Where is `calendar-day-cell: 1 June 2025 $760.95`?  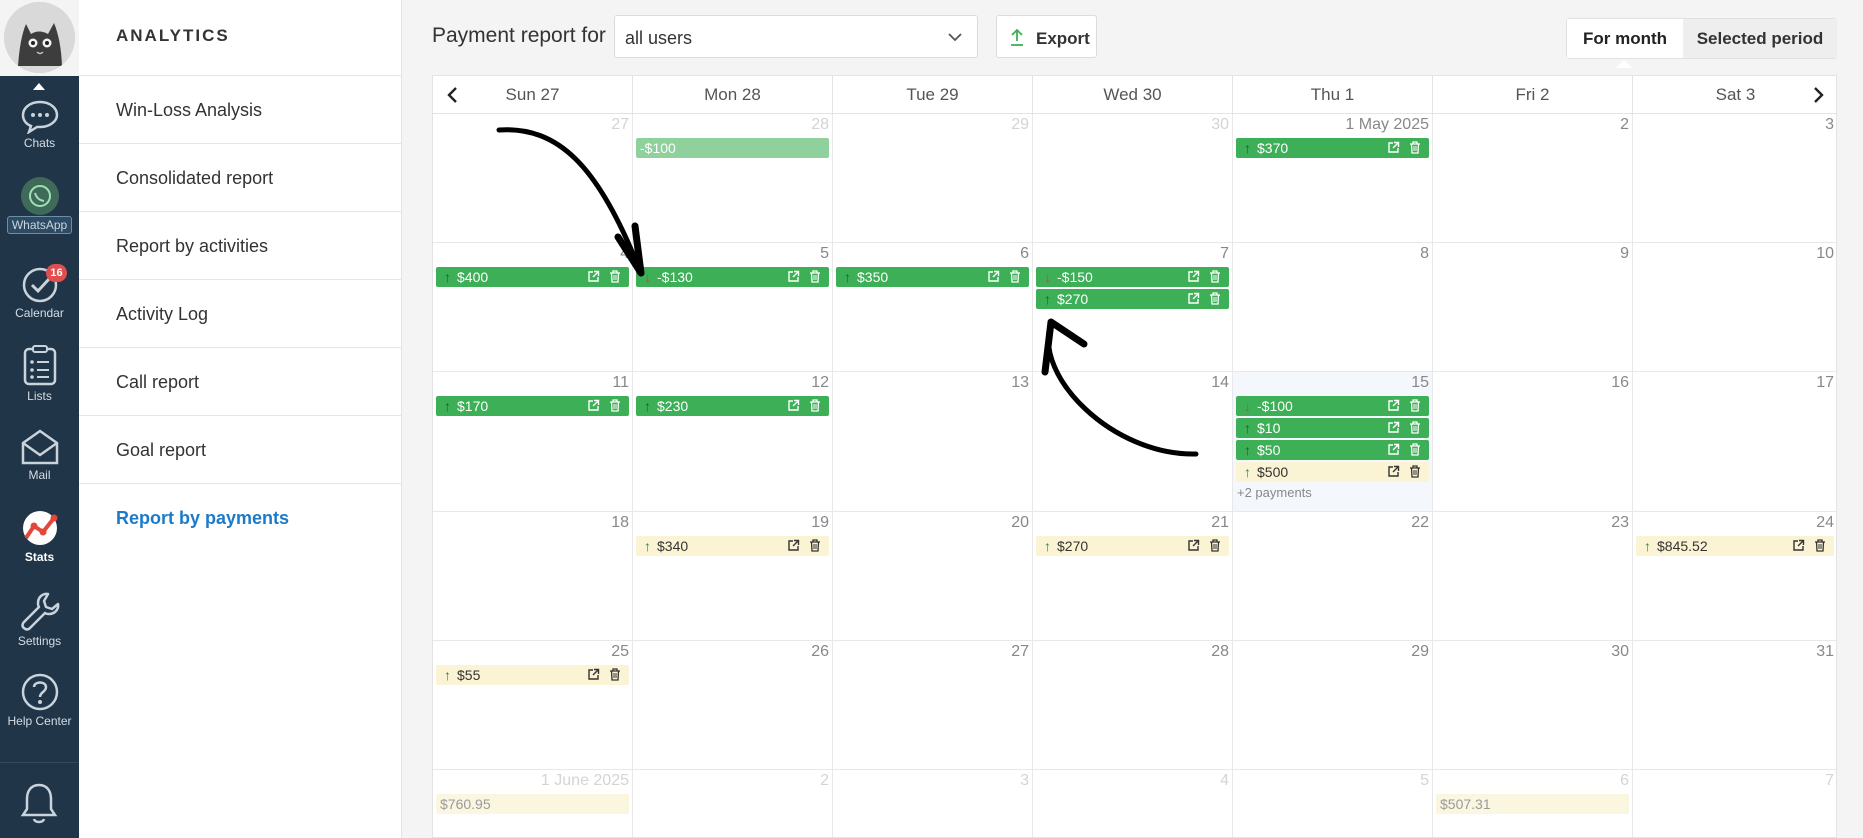 calendar-day-cell: 1 June 2025 $760.95 is located at coordinates (533, 803).